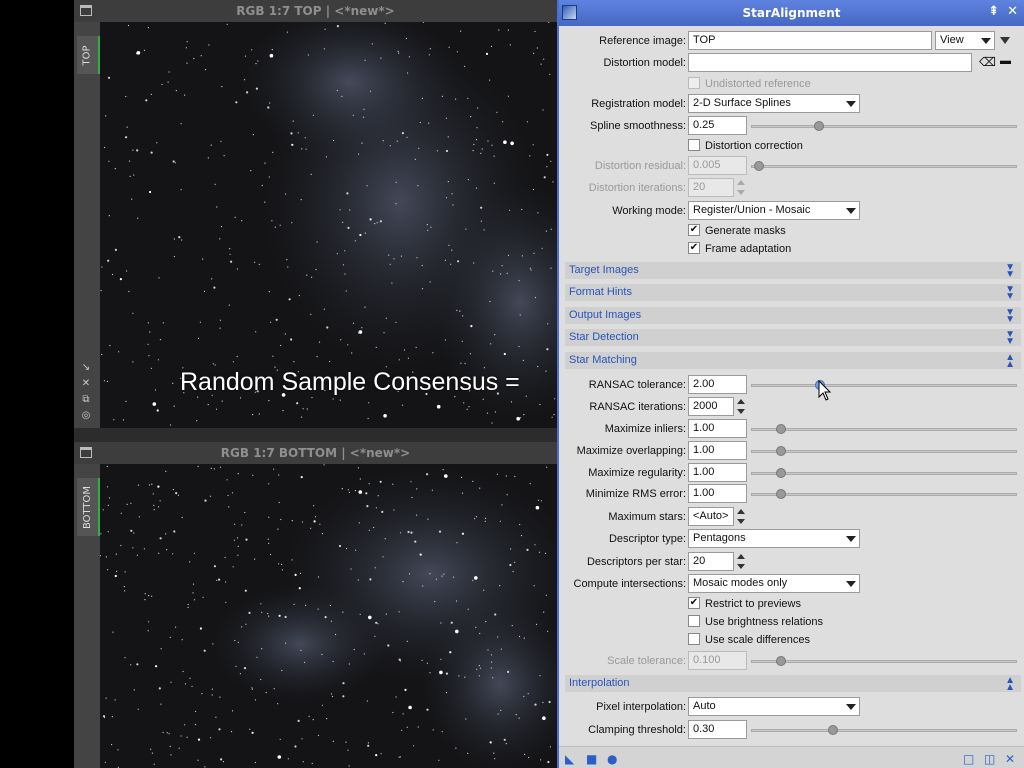 This screenshot has height=768, width=1024. Describe the element at coordinates (752, 210) in the screenshot. I see `working-mode-value: Register/Union - Mosaic` at that location.